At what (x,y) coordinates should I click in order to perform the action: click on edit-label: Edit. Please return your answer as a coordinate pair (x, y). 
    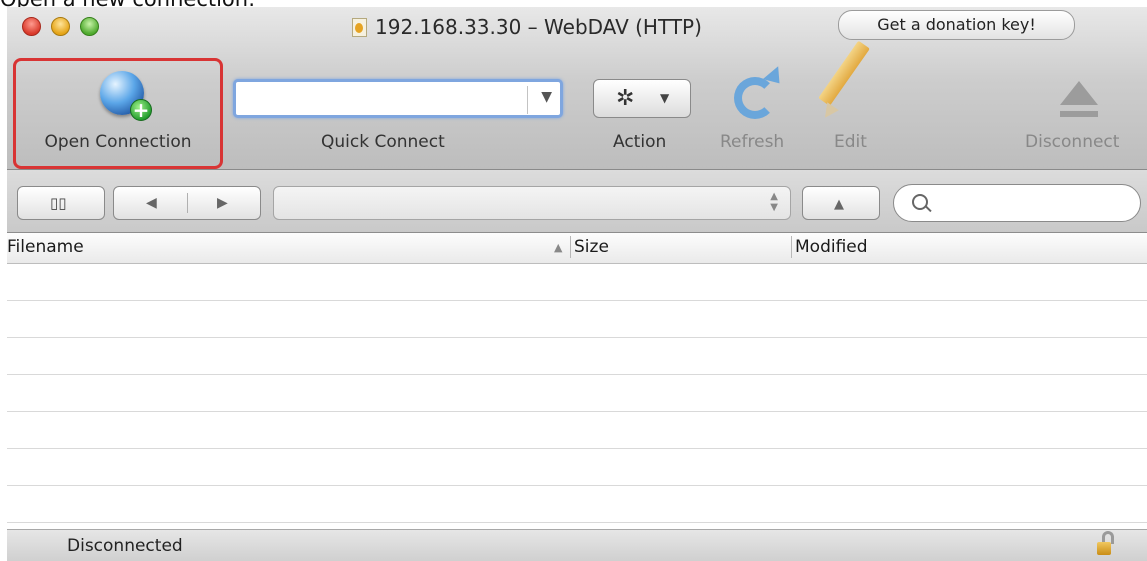
    Looking at the image, I should click on (850, 142).